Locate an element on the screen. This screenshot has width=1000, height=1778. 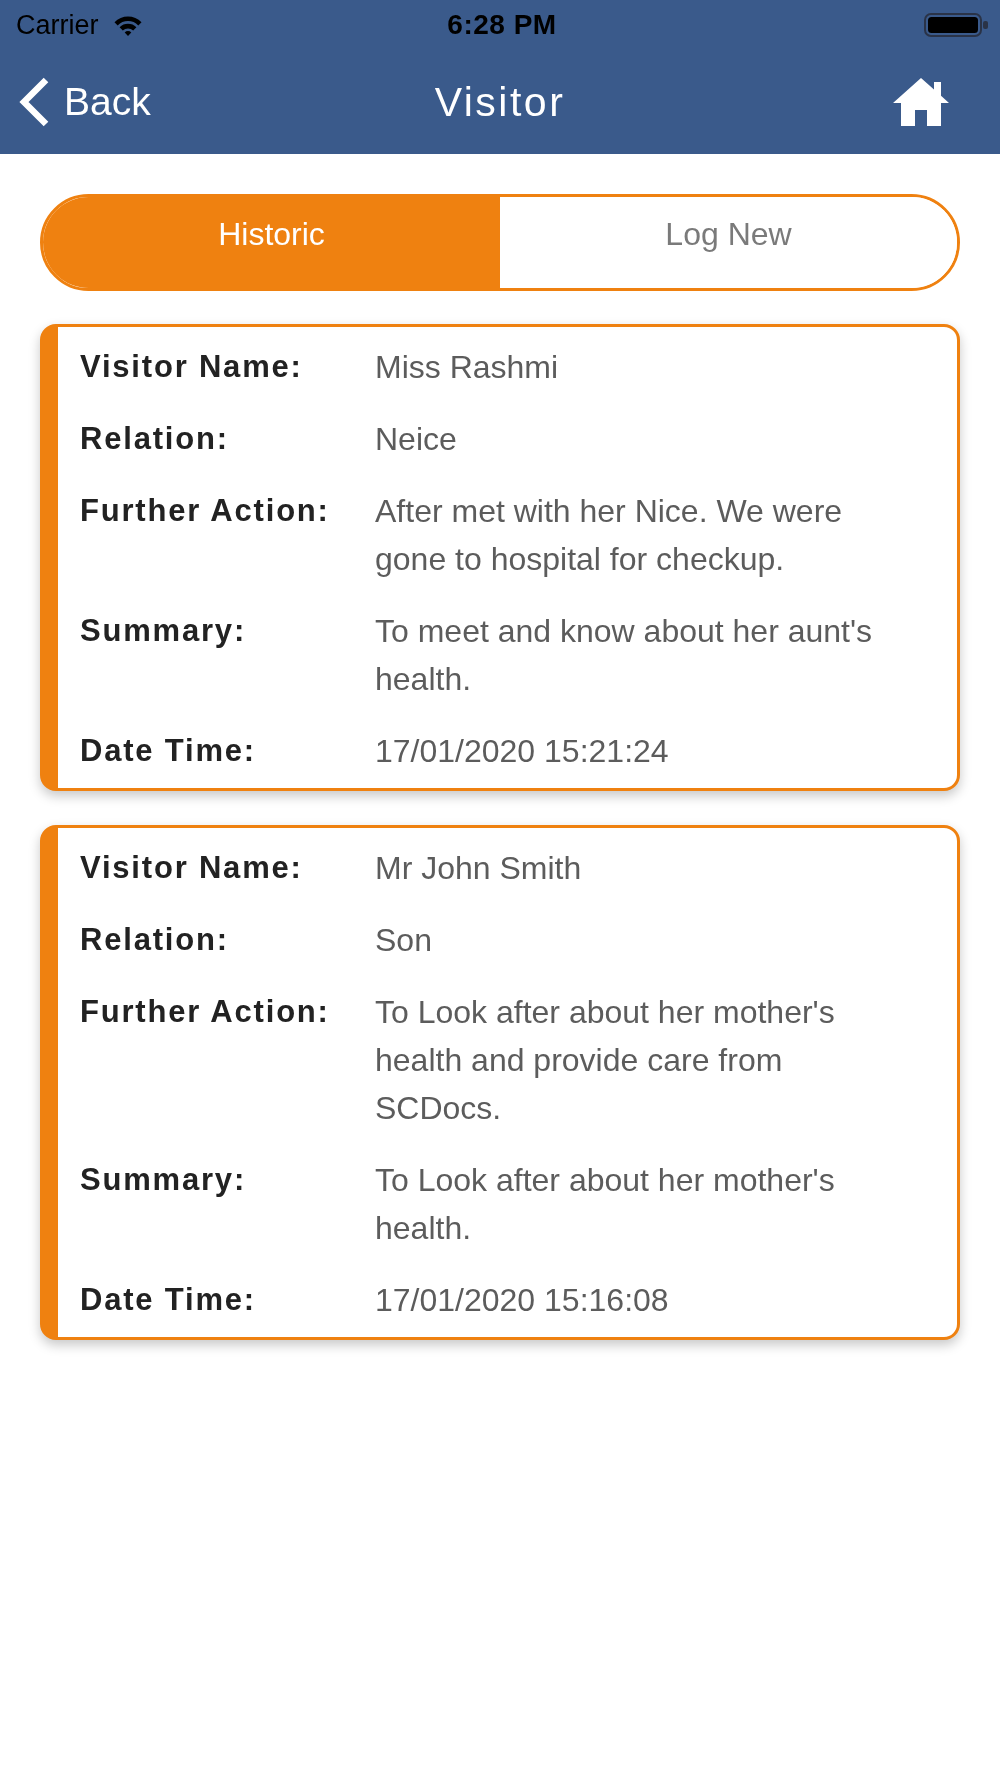
field-value: Neice is located at coordinates (416, 439).